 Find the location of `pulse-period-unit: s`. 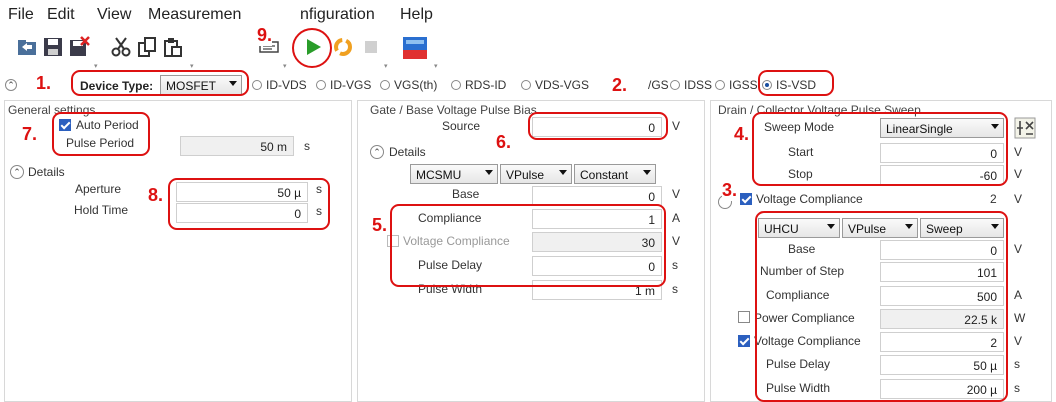

pulse-period-unit: s is located at coordinates (307, 146).